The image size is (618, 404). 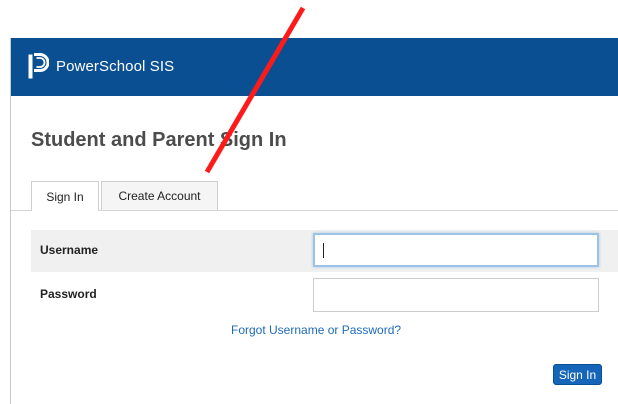 I want to click on text-cursor, so click(x=323, y=250).